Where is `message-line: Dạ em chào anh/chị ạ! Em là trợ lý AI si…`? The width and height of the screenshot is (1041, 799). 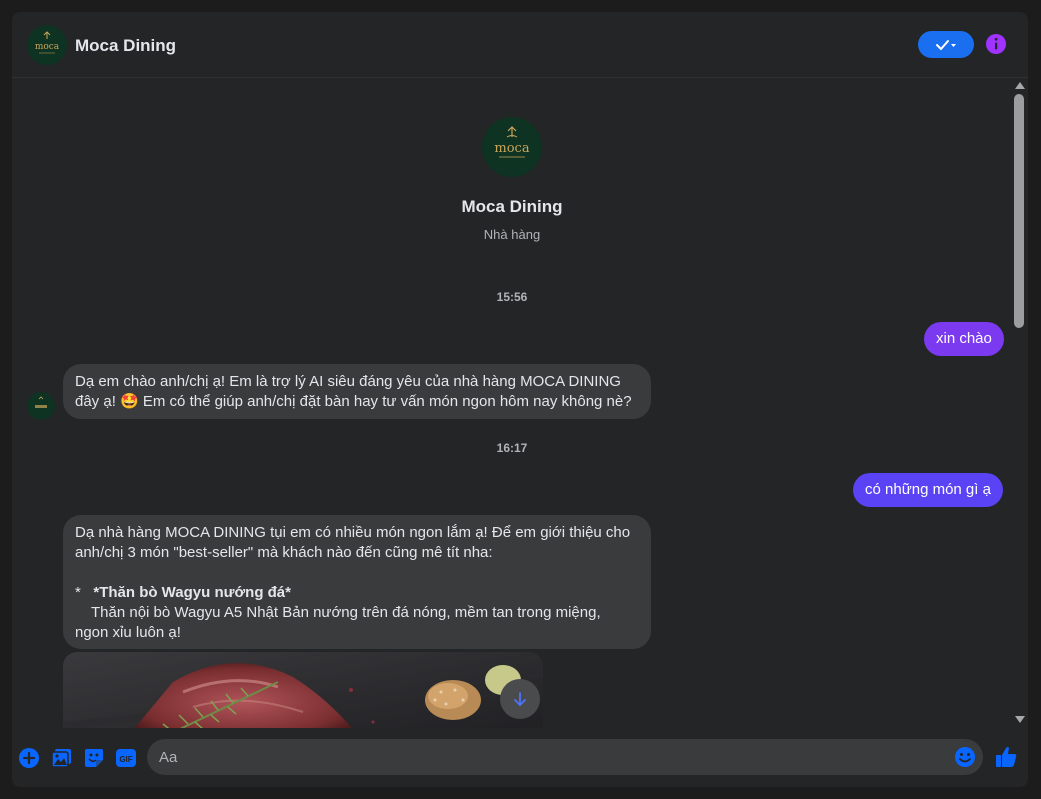 message-line: Dạ em chào anh/chị ạ! Em là trợ lý AI si… is located at coordinates (348, 381).